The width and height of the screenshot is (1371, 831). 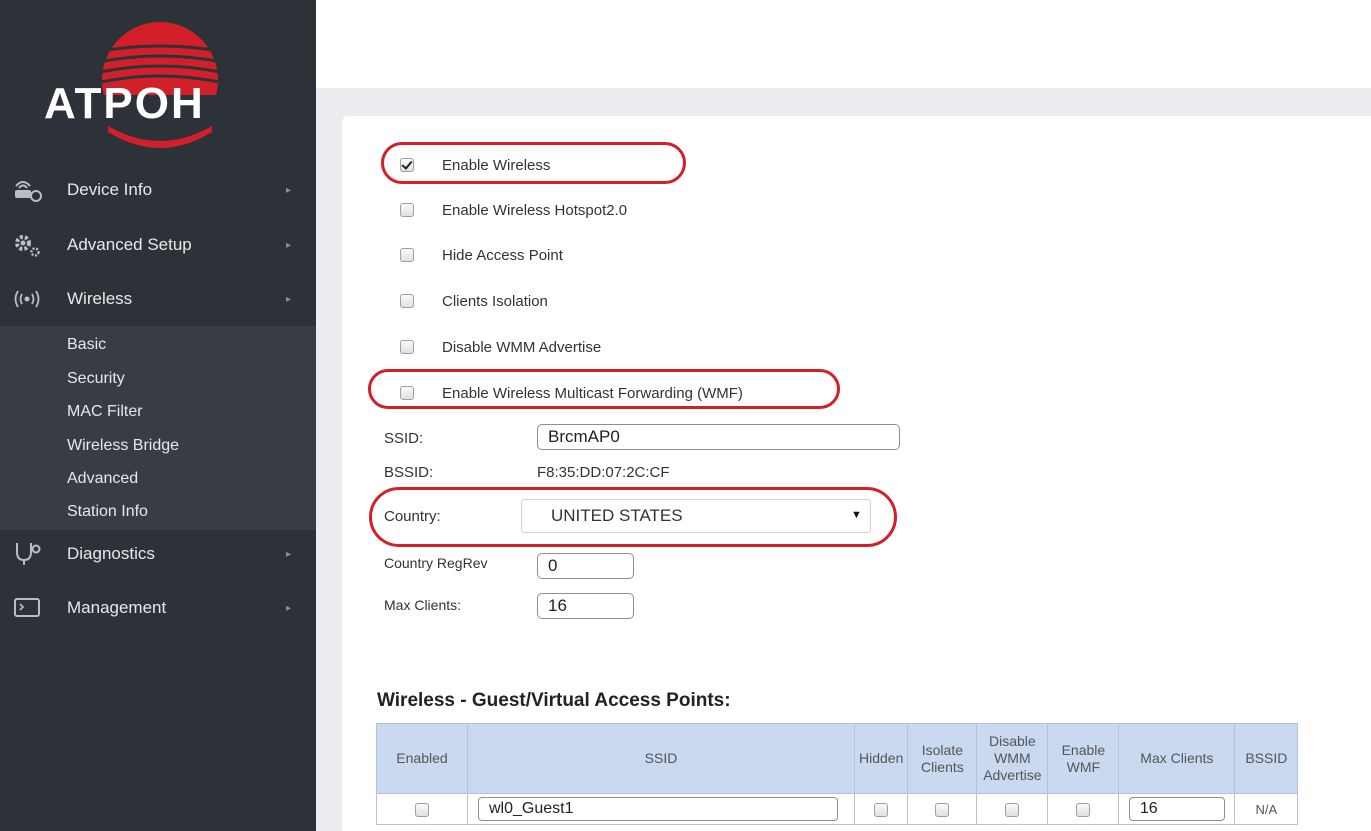 What do you see at coordinates (27, 554) in the screenshot?
I see `stethoscope-icon` at bounding box center [27, 554].